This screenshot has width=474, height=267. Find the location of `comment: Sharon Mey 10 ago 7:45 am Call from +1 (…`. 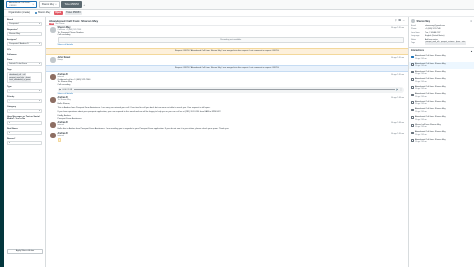

comment: Sharon Mey 10 ago 7:45 am Call from +1 (… is located at coordinates (227, 36).